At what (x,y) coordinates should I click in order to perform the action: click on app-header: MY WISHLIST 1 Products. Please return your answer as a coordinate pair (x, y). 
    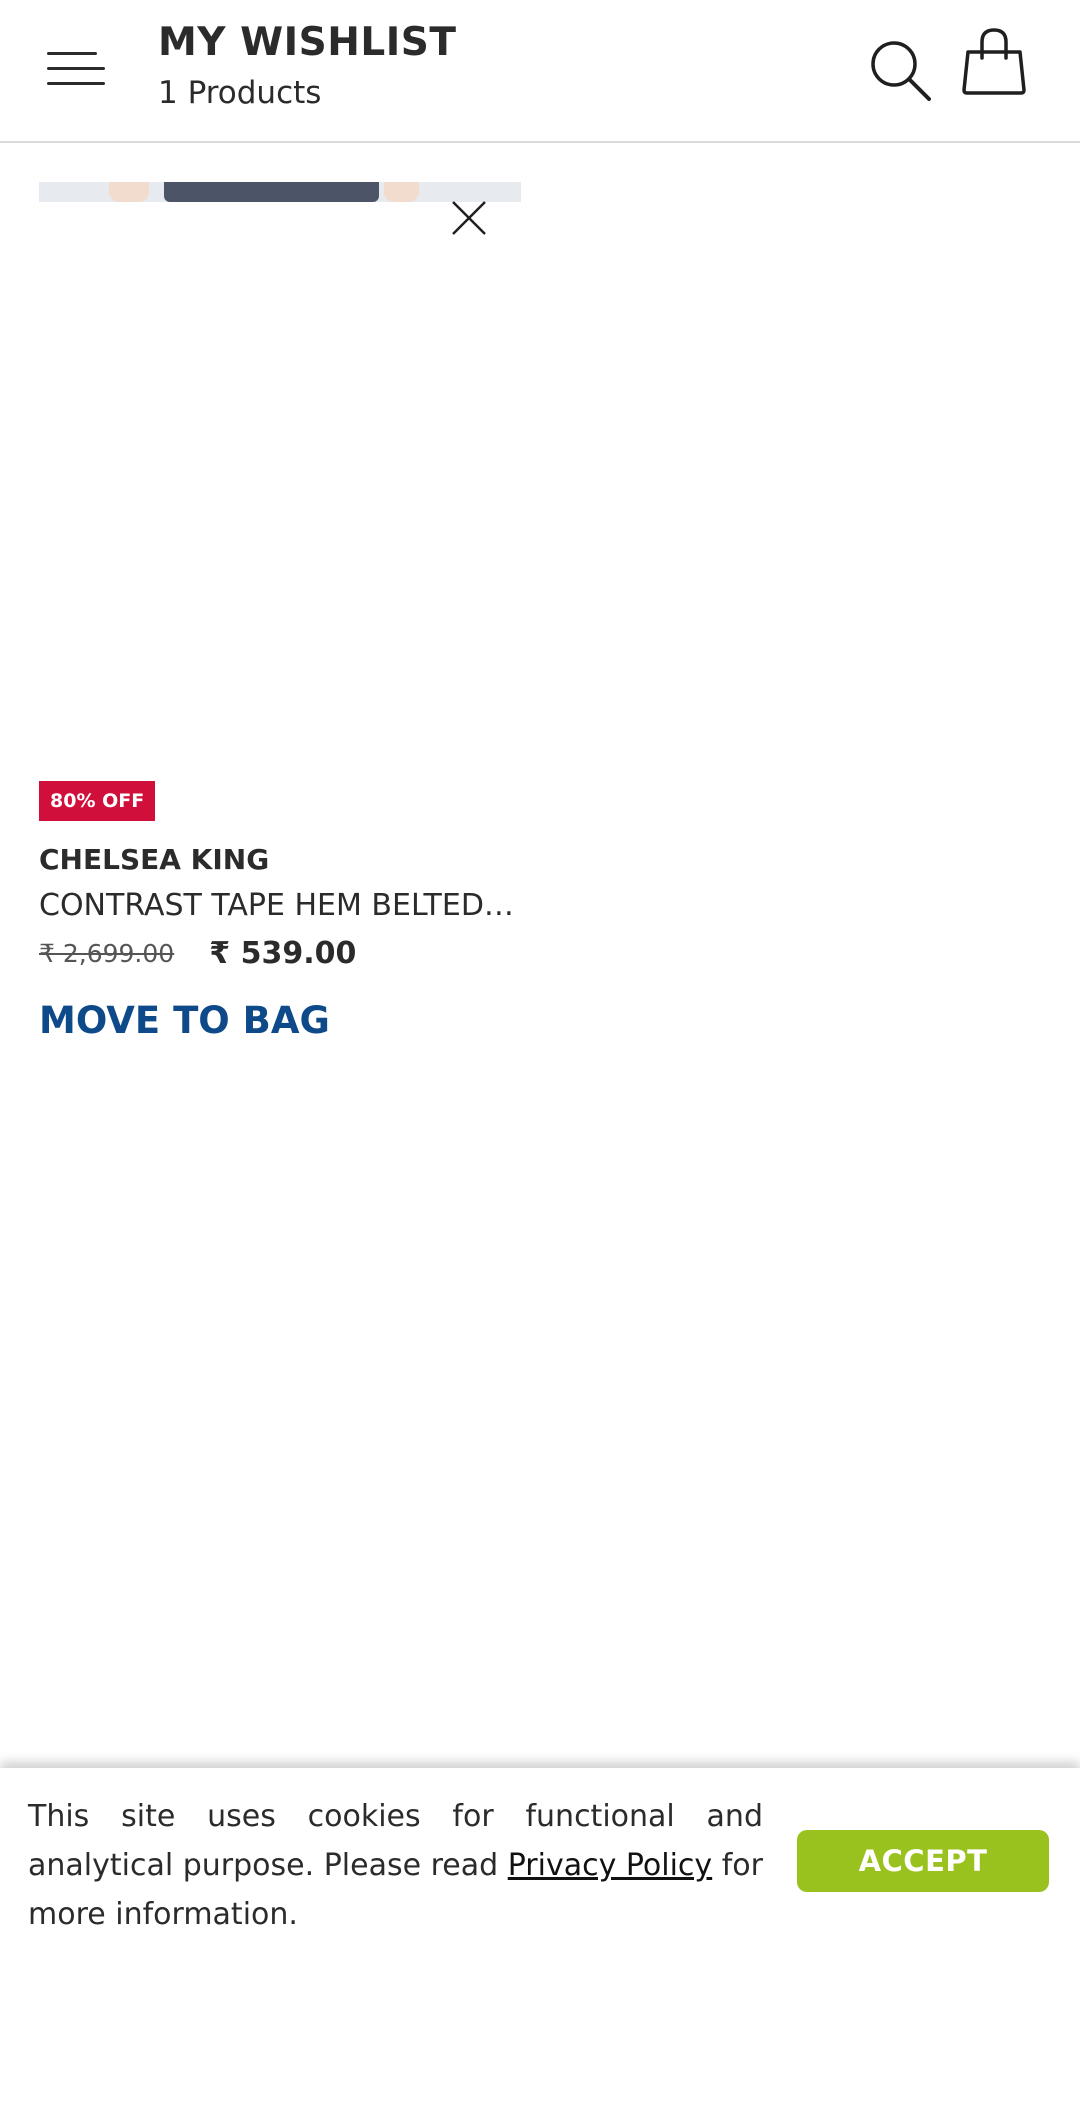
    Looking at the image, I should click on (540, 71).